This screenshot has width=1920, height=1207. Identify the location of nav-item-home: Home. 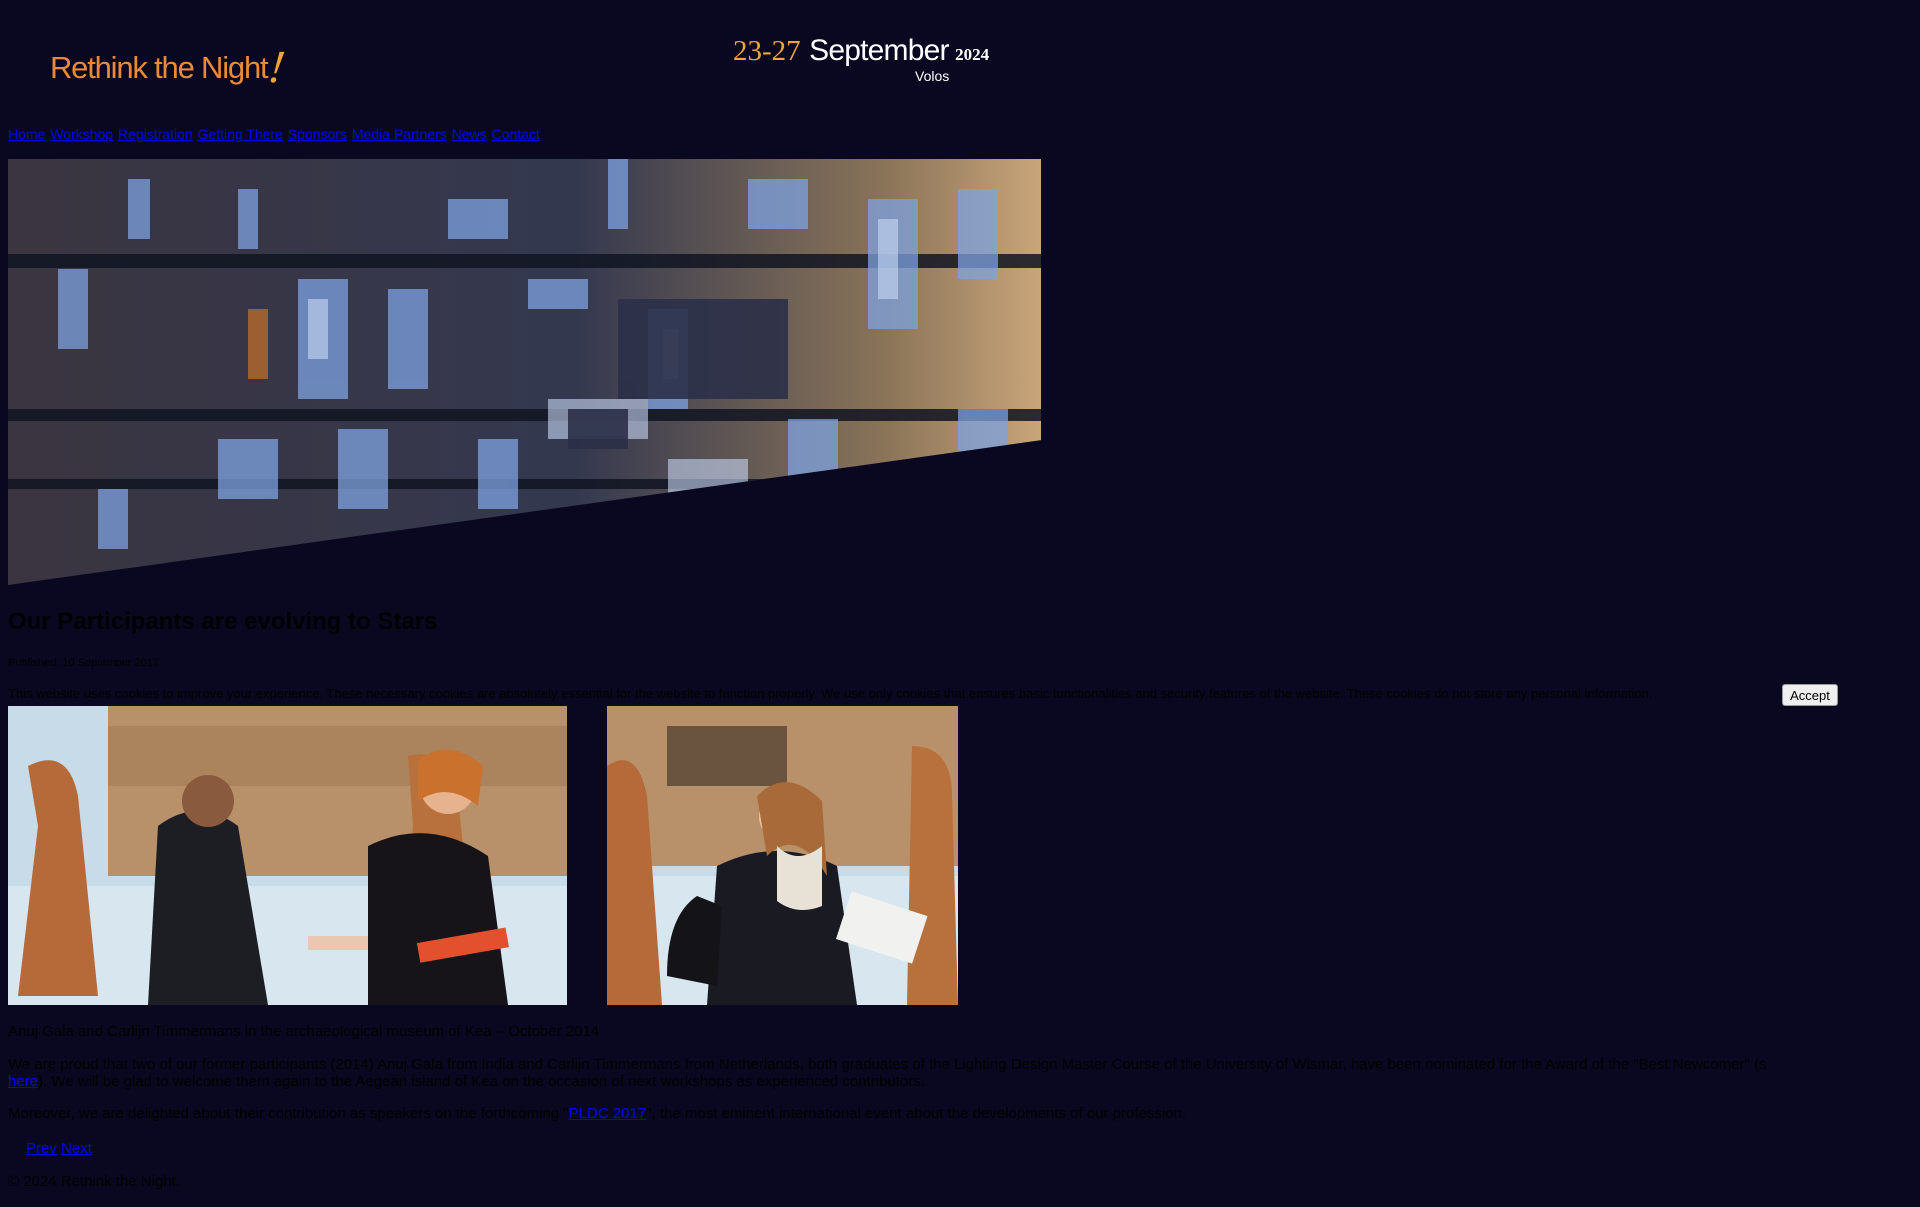
(26, 134).